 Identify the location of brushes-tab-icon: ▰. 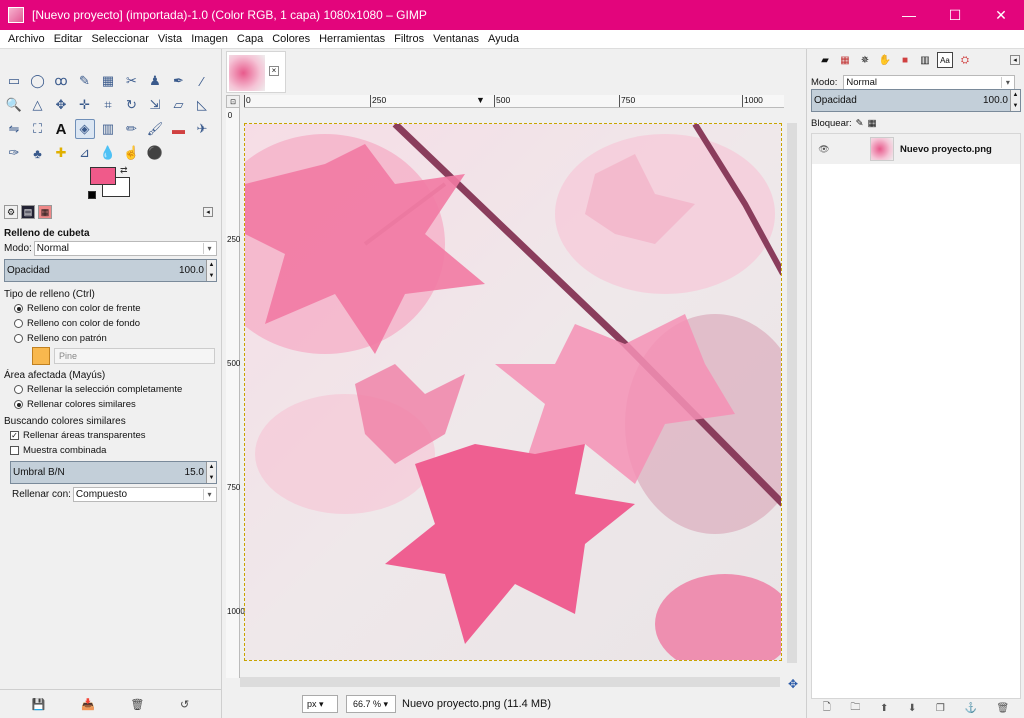
(825, 60).